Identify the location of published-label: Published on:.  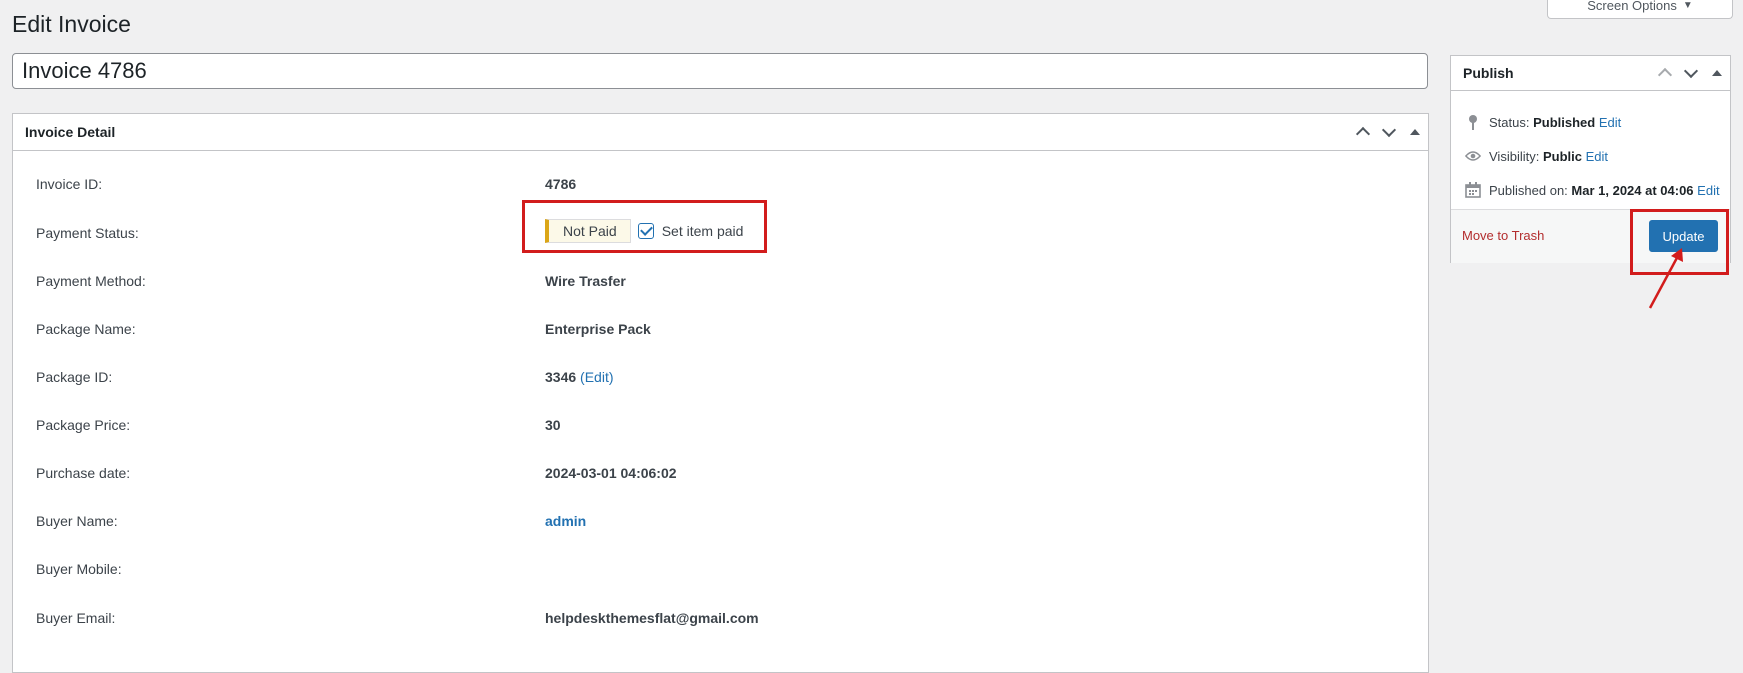
(1528, 190).